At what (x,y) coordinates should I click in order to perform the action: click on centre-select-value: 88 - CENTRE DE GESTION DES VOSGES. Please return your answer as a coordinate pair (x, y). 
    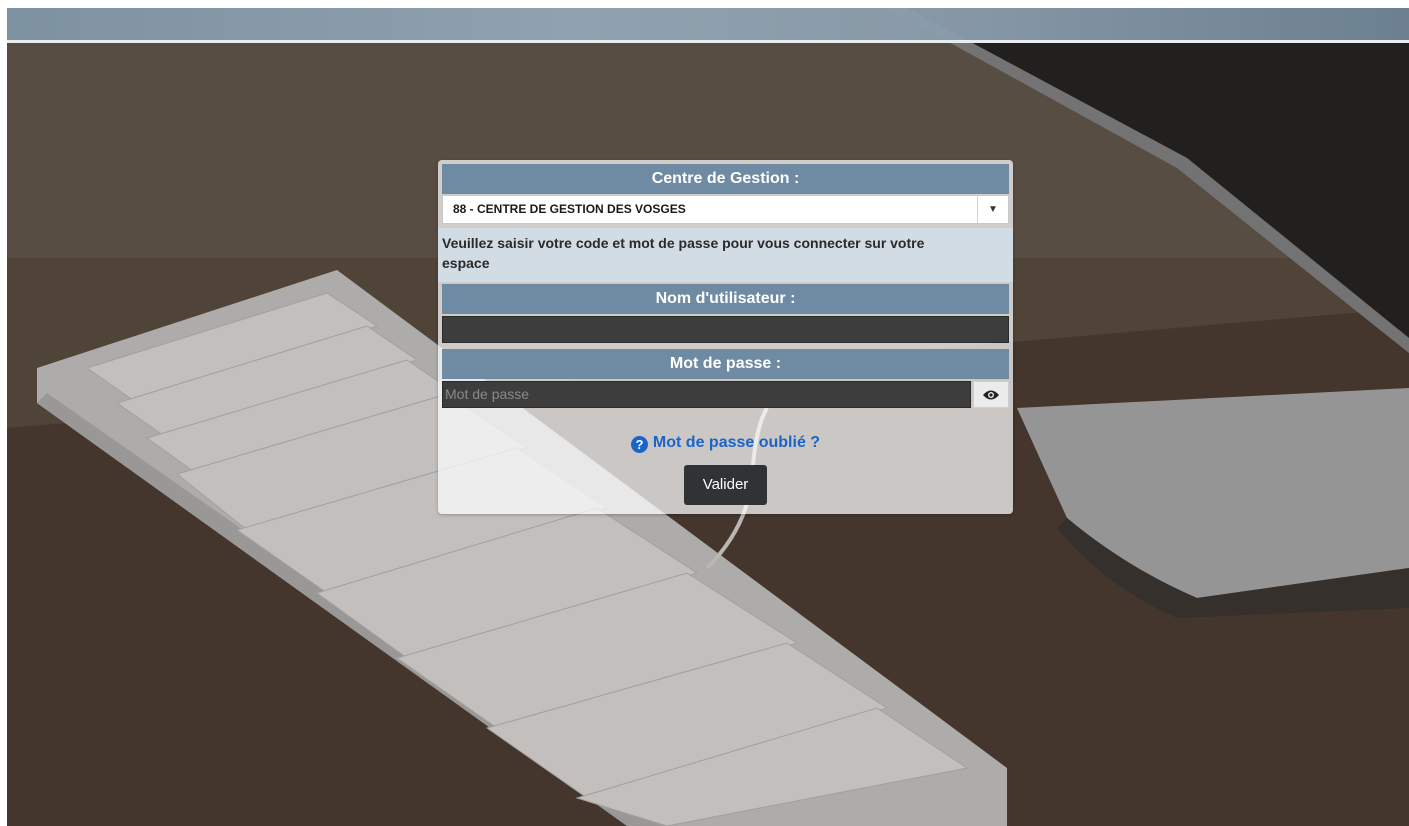
    Looking at the image, I should click on (569, 209).